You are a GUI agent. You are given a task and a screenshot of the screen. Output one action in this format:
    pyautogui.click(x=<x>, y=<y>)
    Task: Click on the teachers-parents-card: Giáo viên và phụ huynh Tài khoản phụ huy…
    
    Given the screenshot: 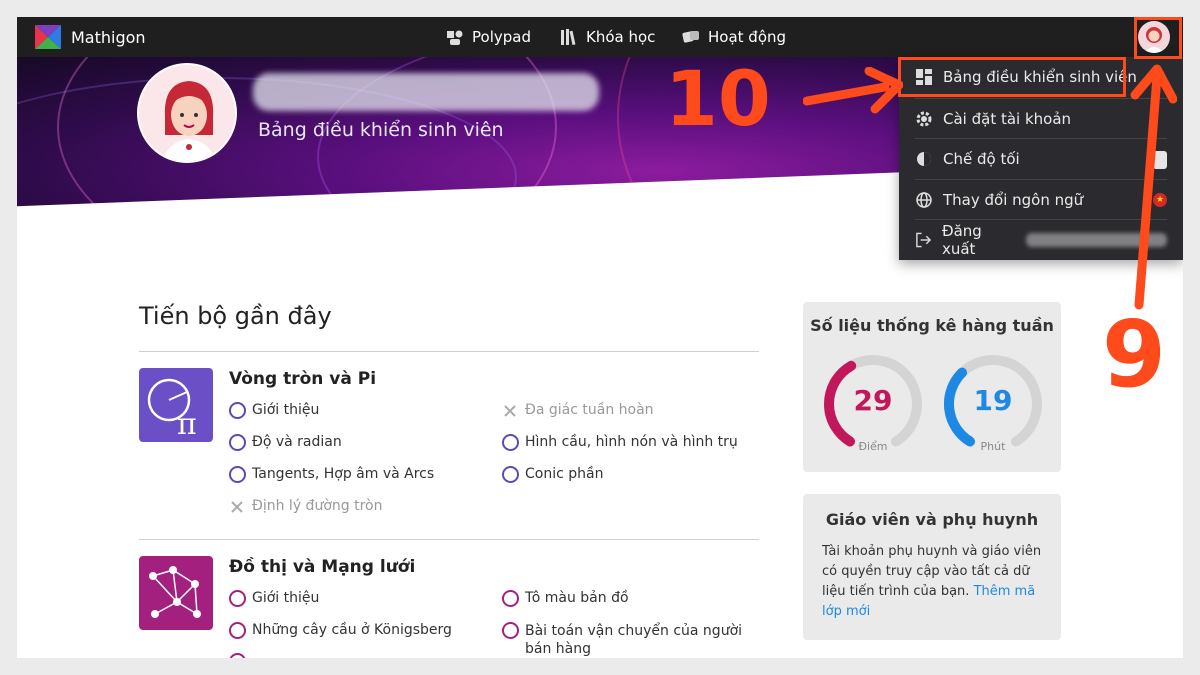 What is the action you would take?
    pyautogui.click(x=932, y=567)
    